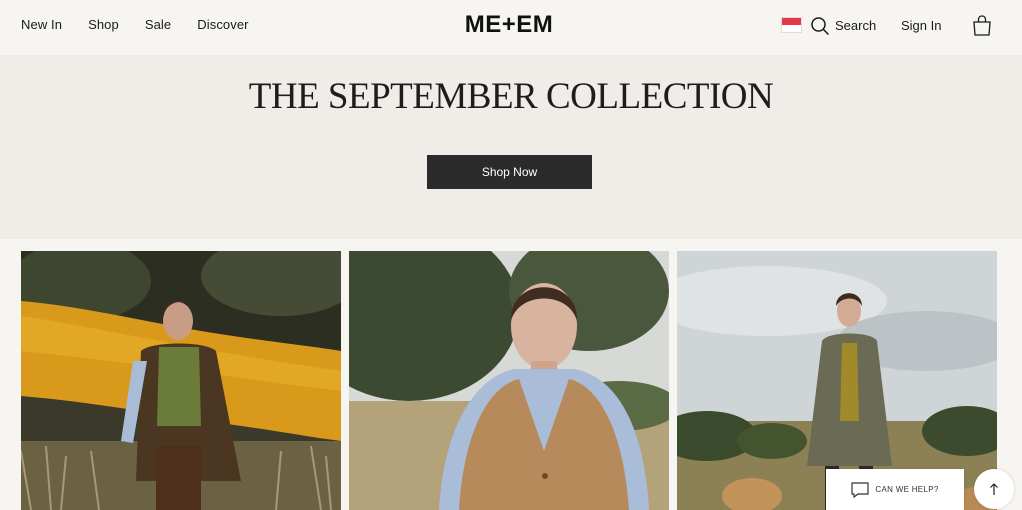 Image resolution: width=1022 pixels, height=510 pixels. Describe the element at coordinates (820, 26) in the screenshot. I see `search-icon` at that location.